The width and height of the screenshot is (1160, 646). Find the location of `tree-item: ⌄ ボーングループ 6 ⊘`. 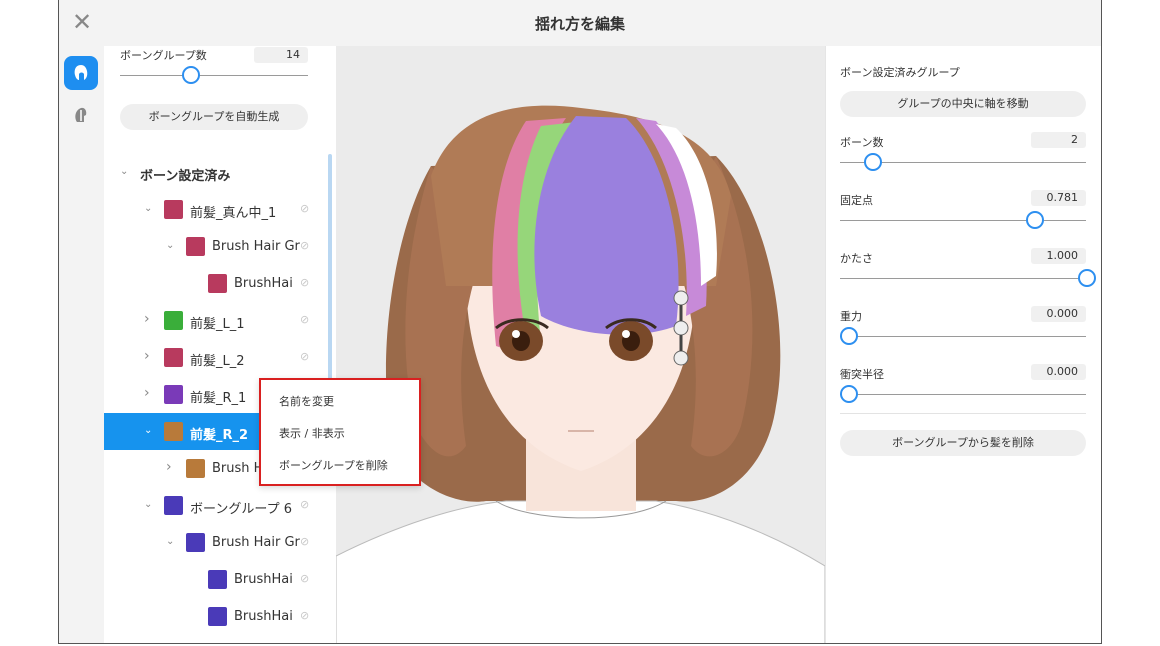

tree-item: ⌄ ボーングループ 6 ⊘ is located at coordinates (215, 505).